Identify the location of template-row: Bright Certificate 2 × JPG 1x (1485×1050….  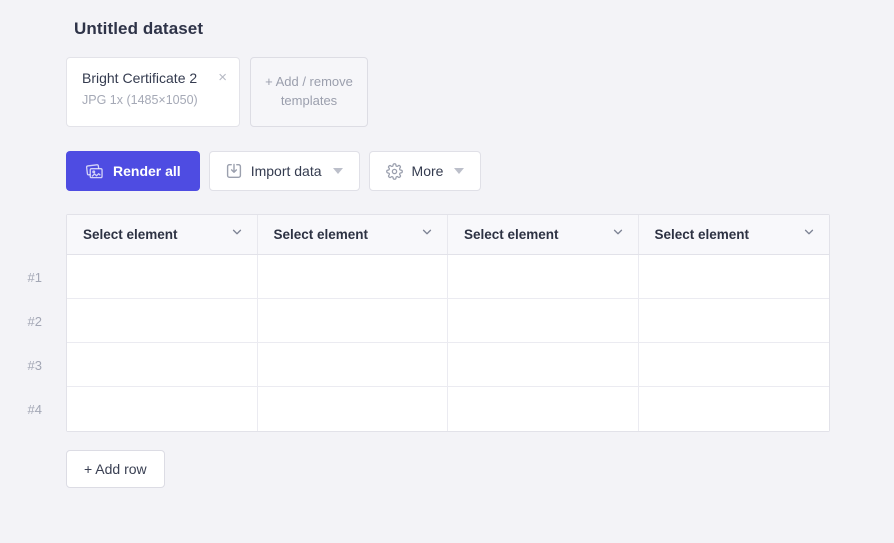
(217, 92).